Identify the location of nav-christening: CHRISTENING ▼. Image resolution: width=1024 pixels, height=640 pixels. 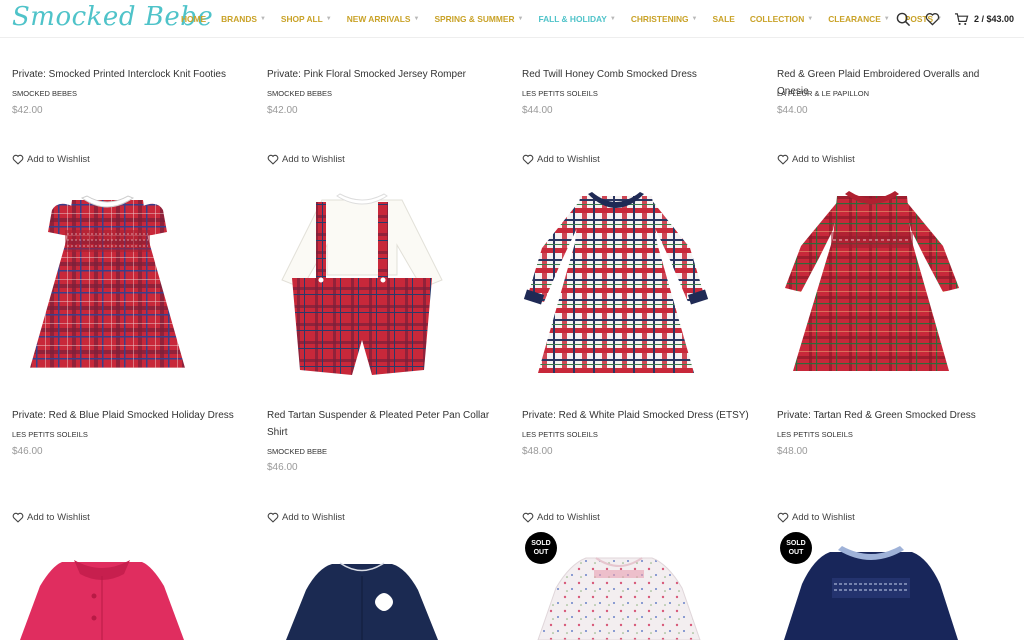
(664, 19).